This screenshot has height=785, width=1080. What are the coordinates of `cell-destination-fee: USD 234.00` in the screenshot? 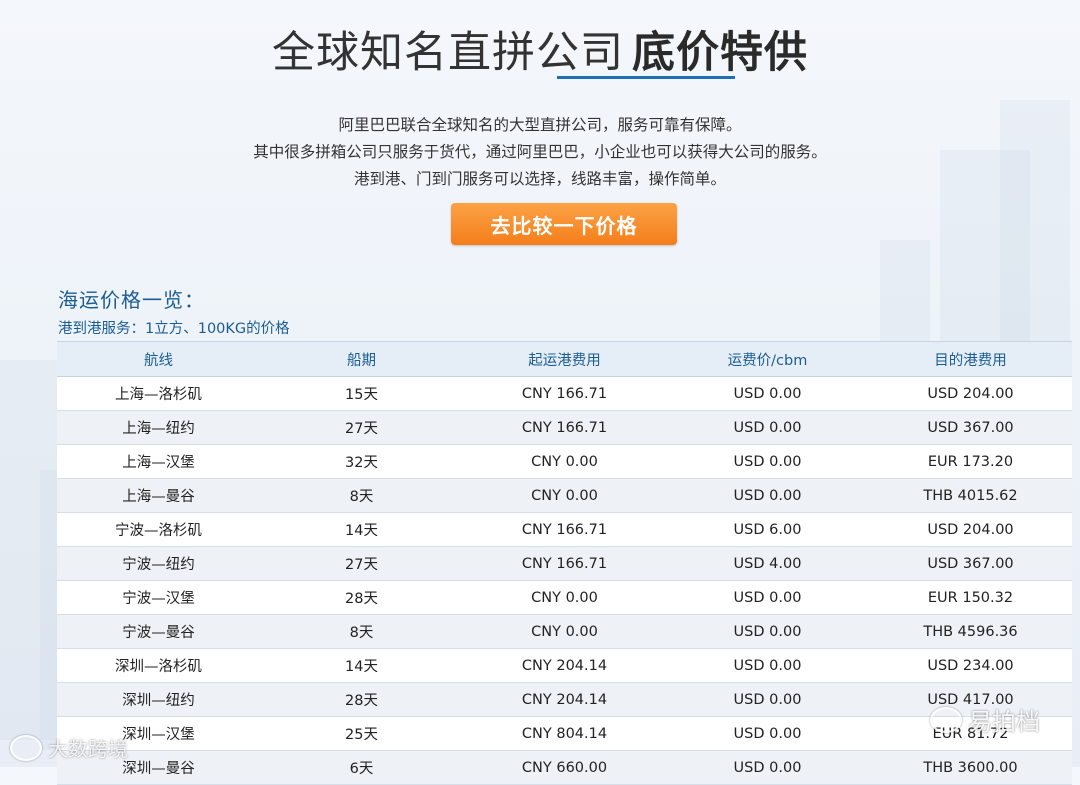 It's located at (970, 665).